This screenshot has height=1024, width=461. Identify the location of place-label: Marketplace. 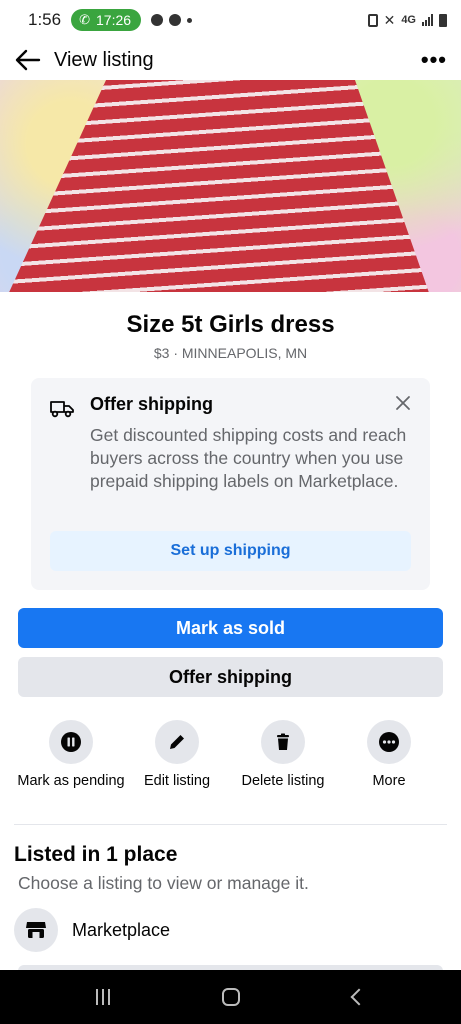
(121, 929).